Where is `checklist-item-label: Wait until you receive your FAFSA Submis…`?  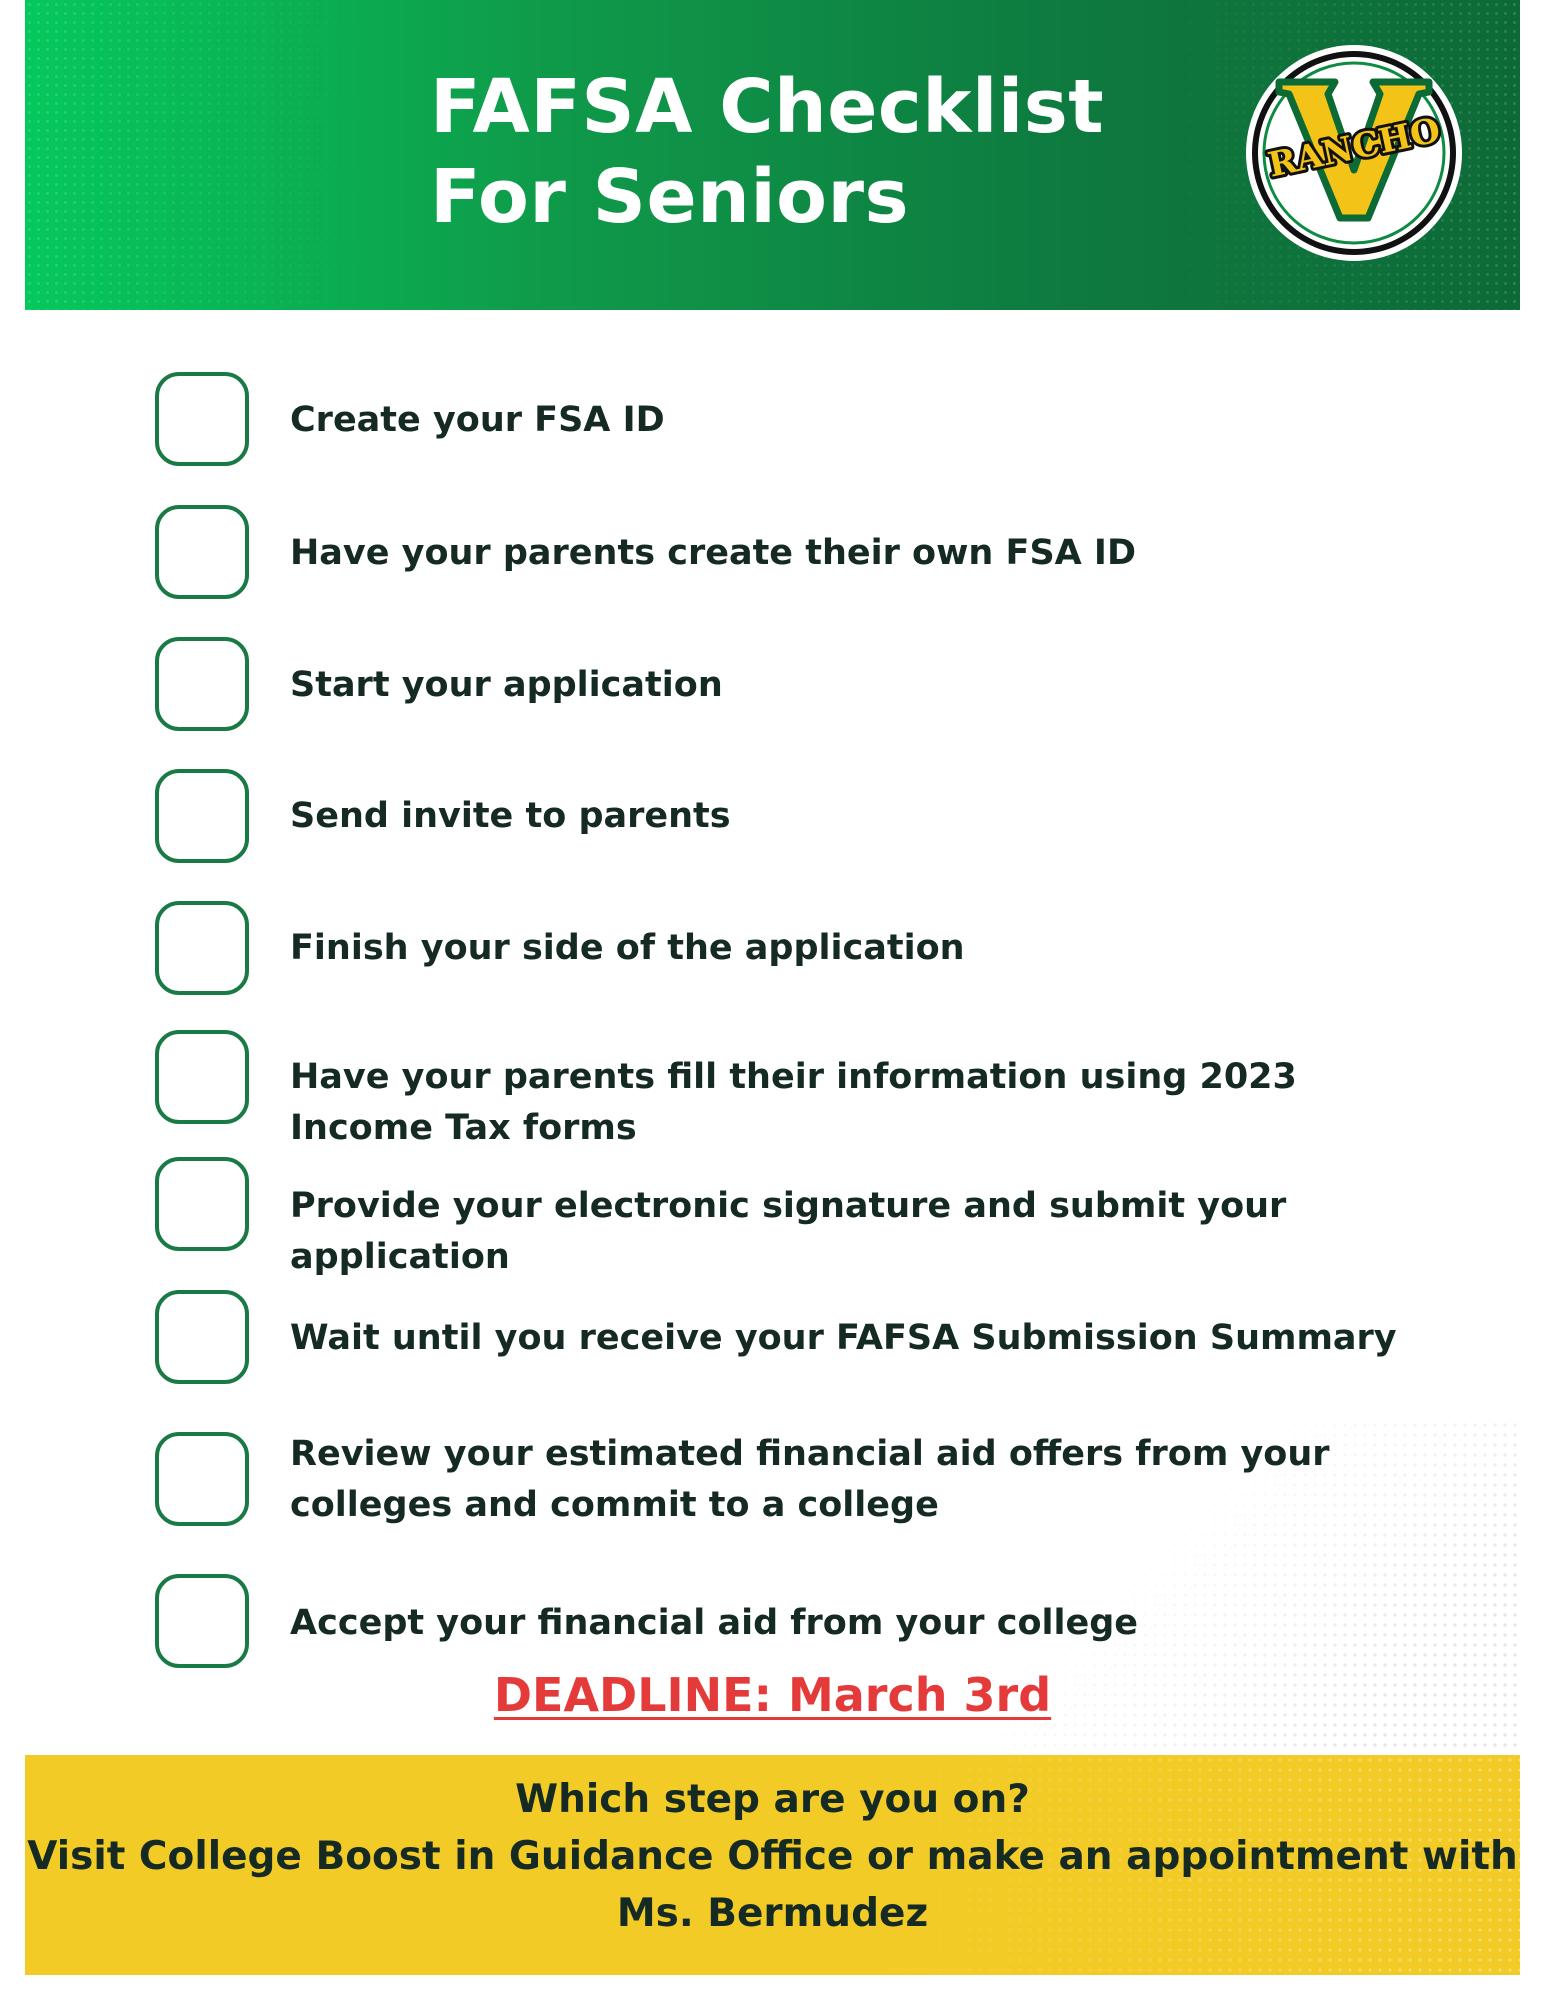 checklist-item-label: Wait until you receive your FAFSA Submis… is located at coordinates (843, 1338).